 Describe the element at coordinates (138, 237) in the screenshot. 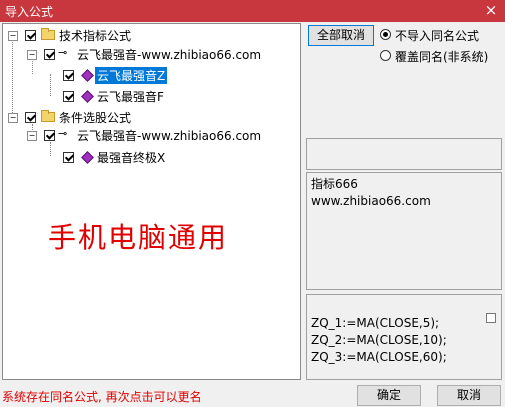

I see `overlay-caption: 手机电脑通用` at that location.